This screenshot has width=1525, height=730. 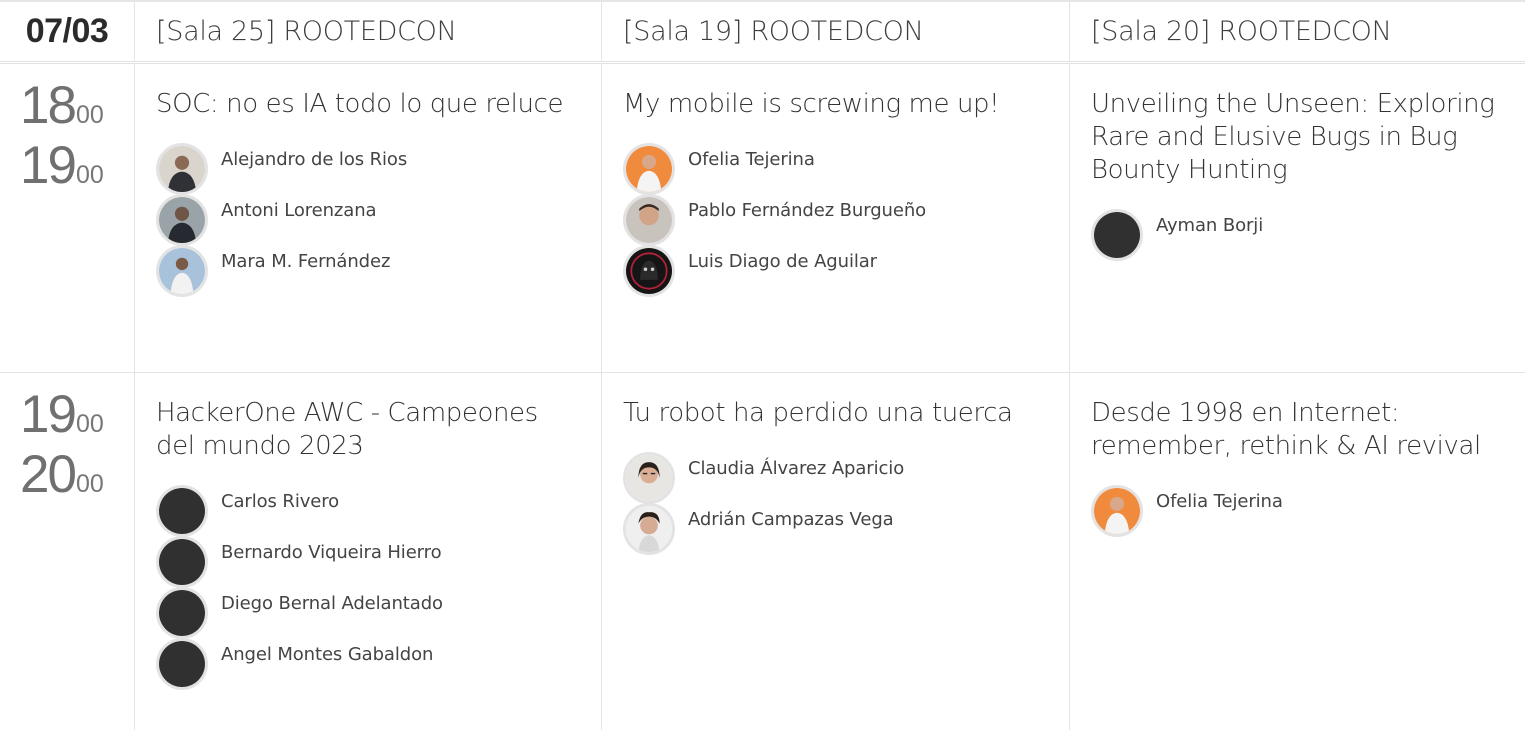 I want to click on speaker-item: Bernardo Viqueira Hierro, so click(x=368, y=562).